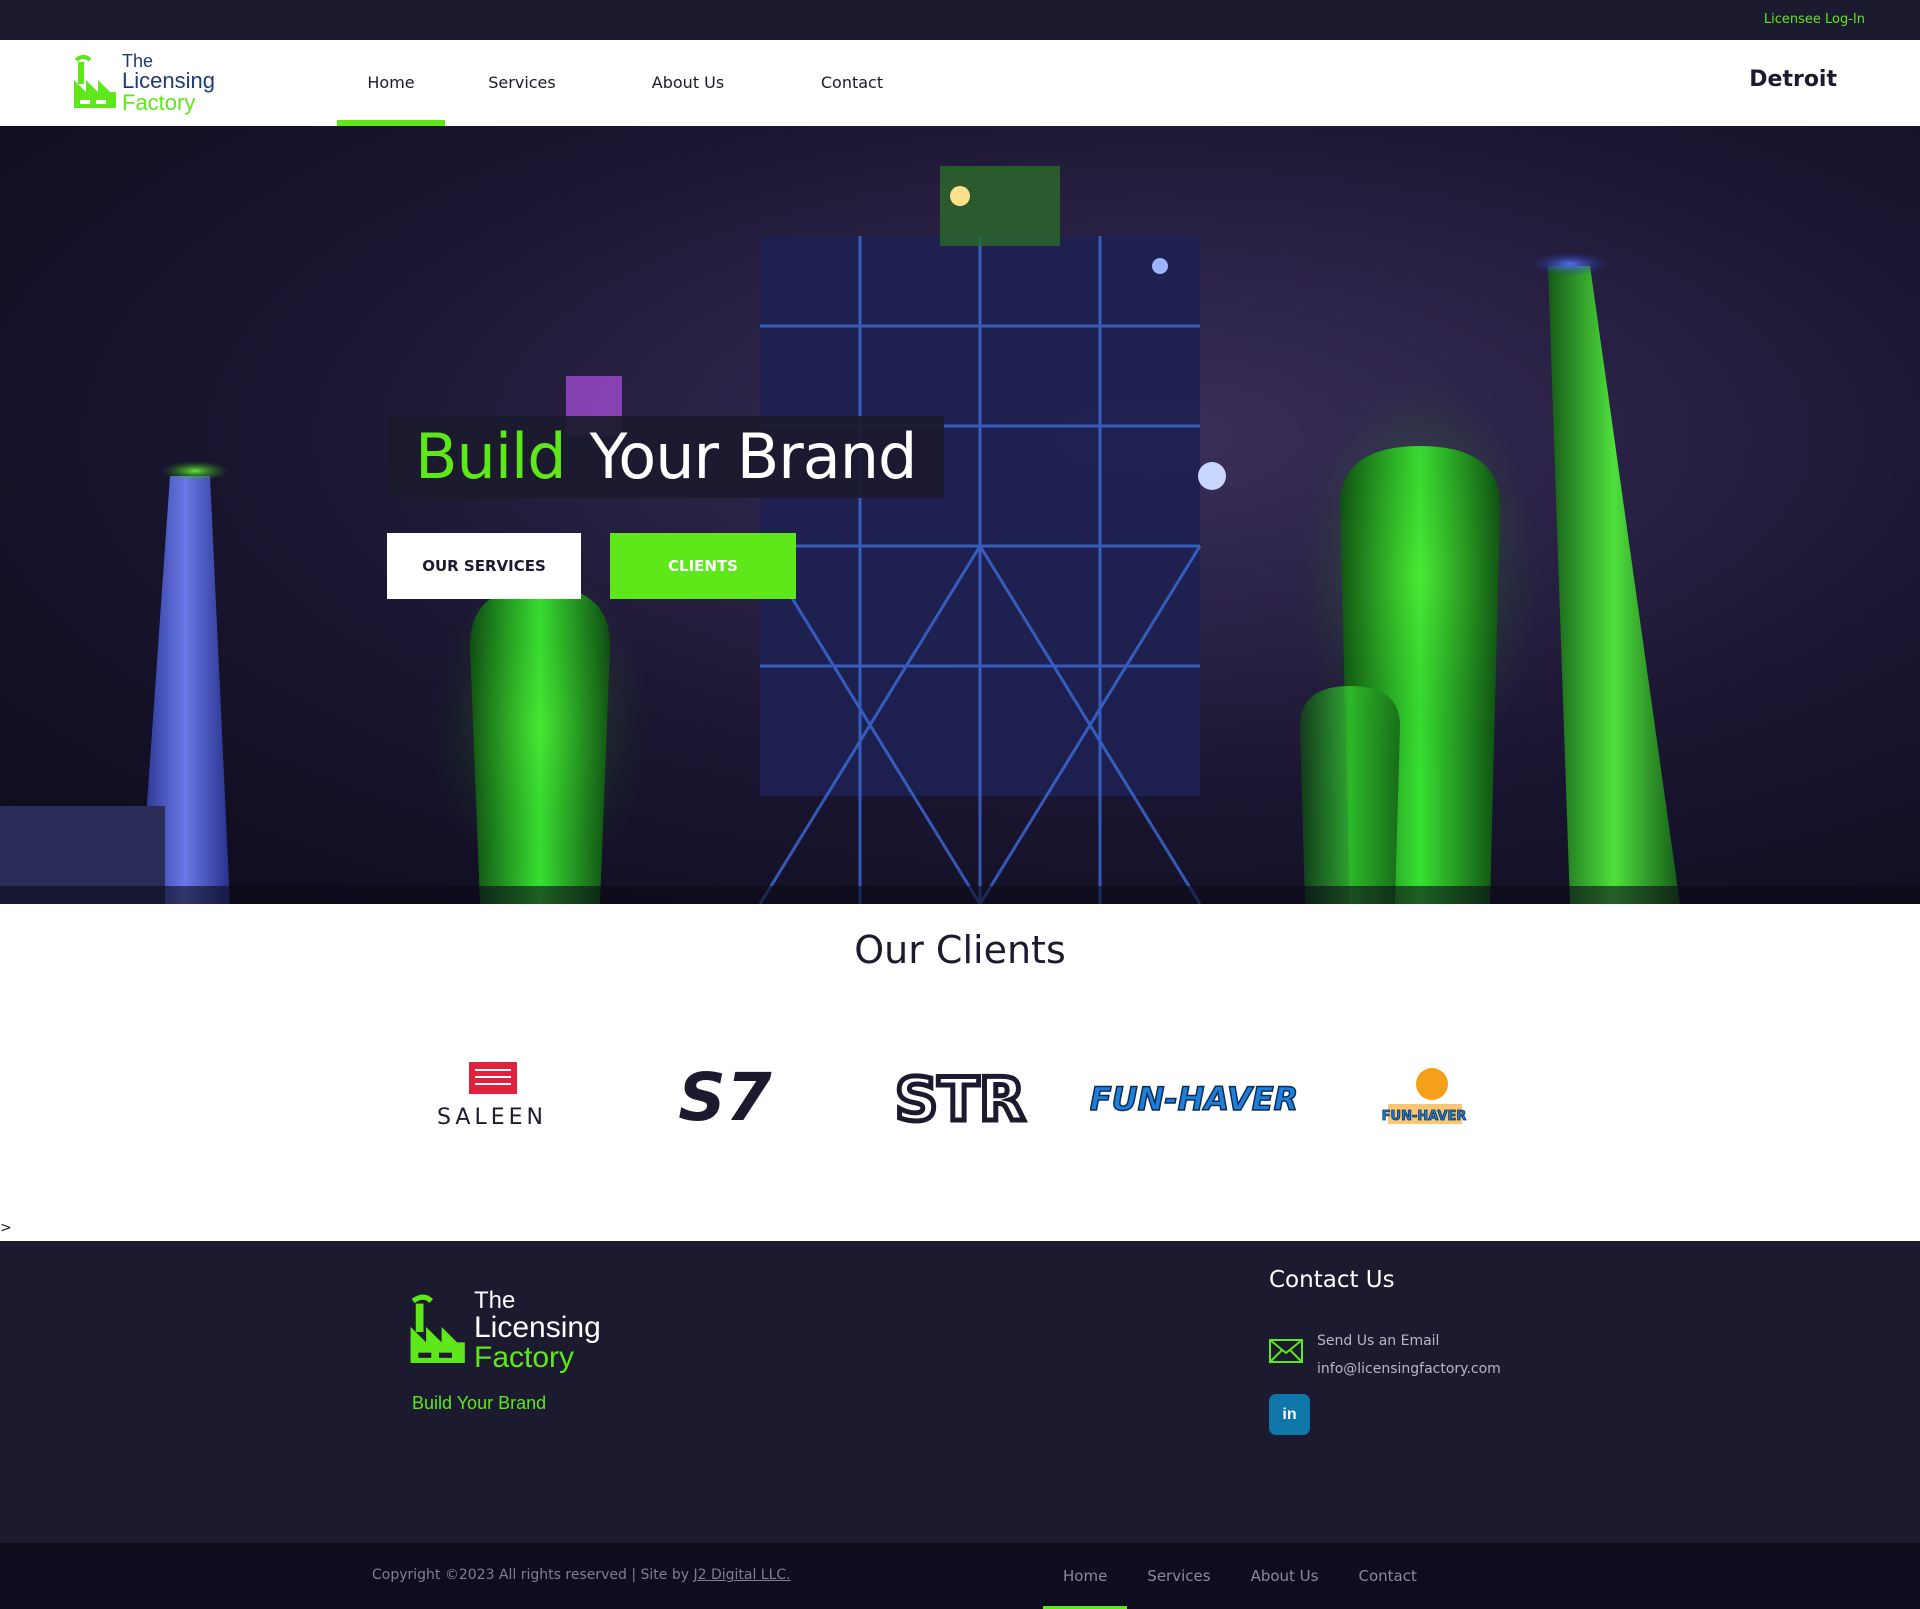 The width and height of the screenshot is (1920, 1609). I want to click on site-logo: The Licensing Factory, so click(152, 84).